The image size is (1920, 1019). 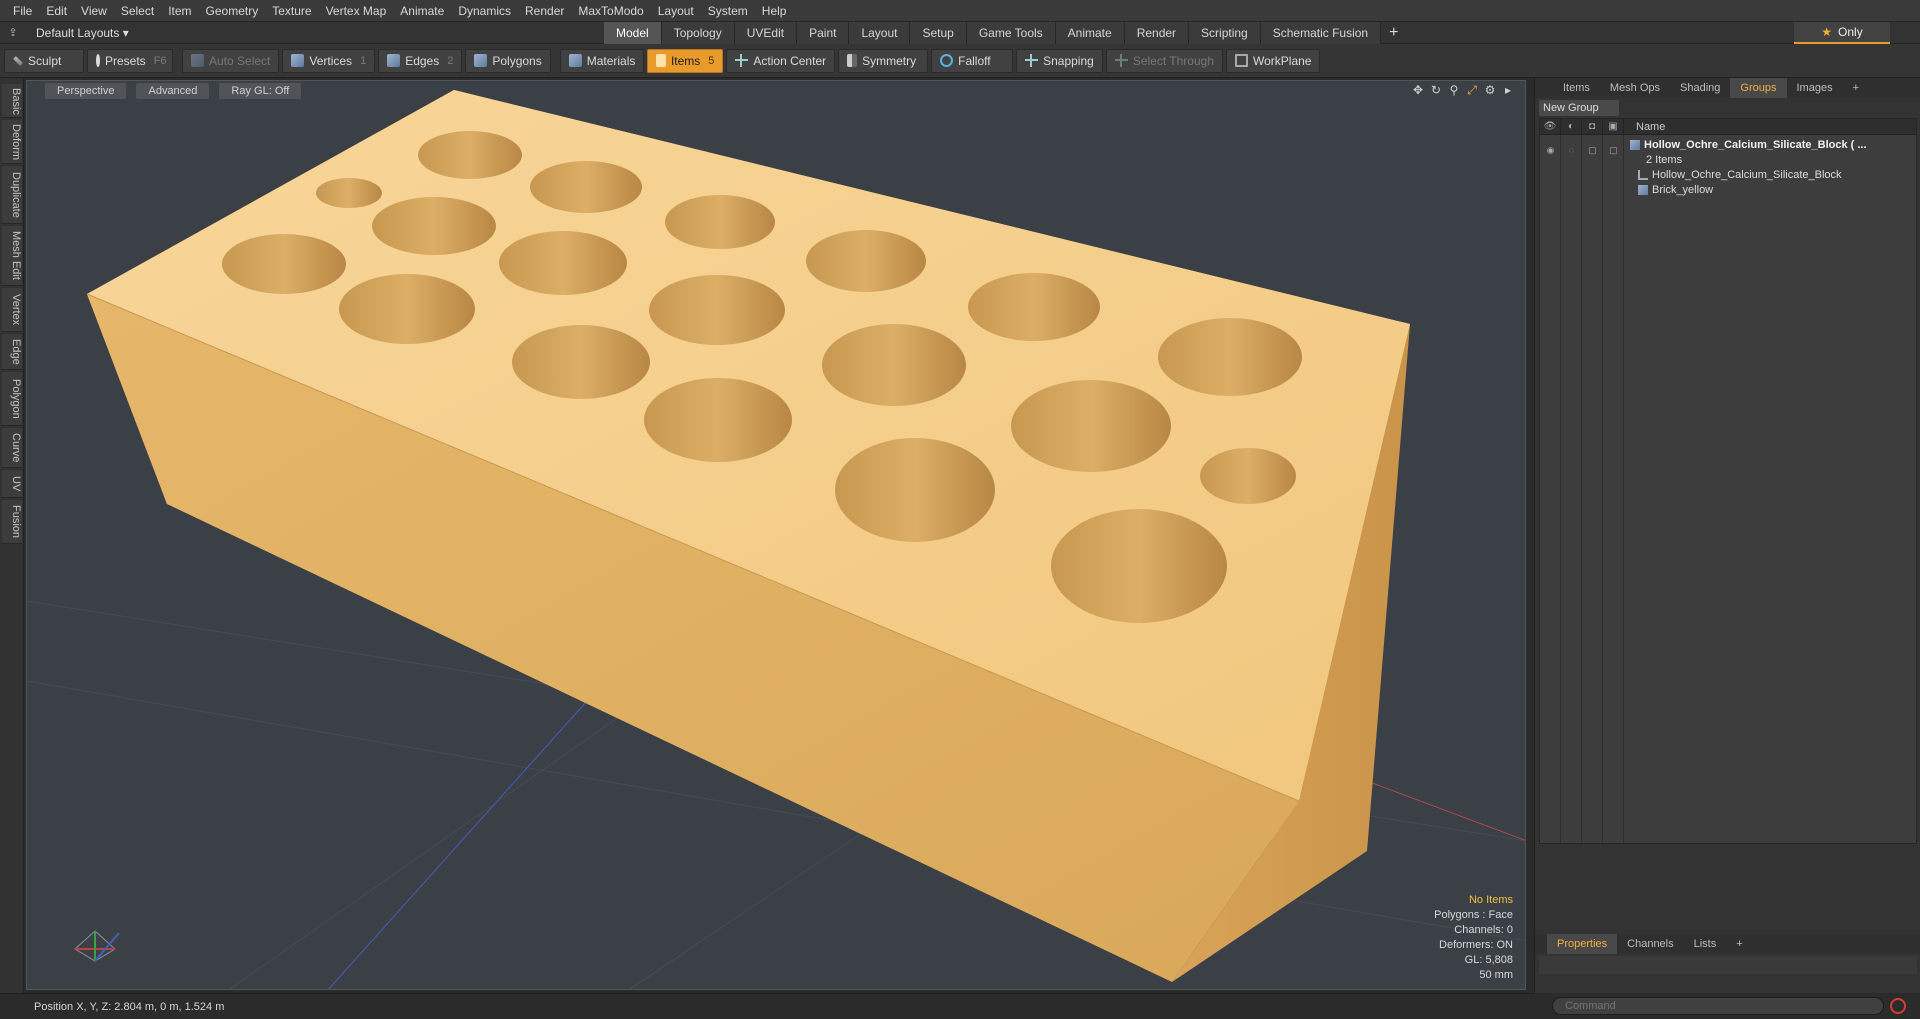 What do you see at coordinates (22, 11) in the screenshot?
I see `menu-file: File` at bounding box center [22, 11].